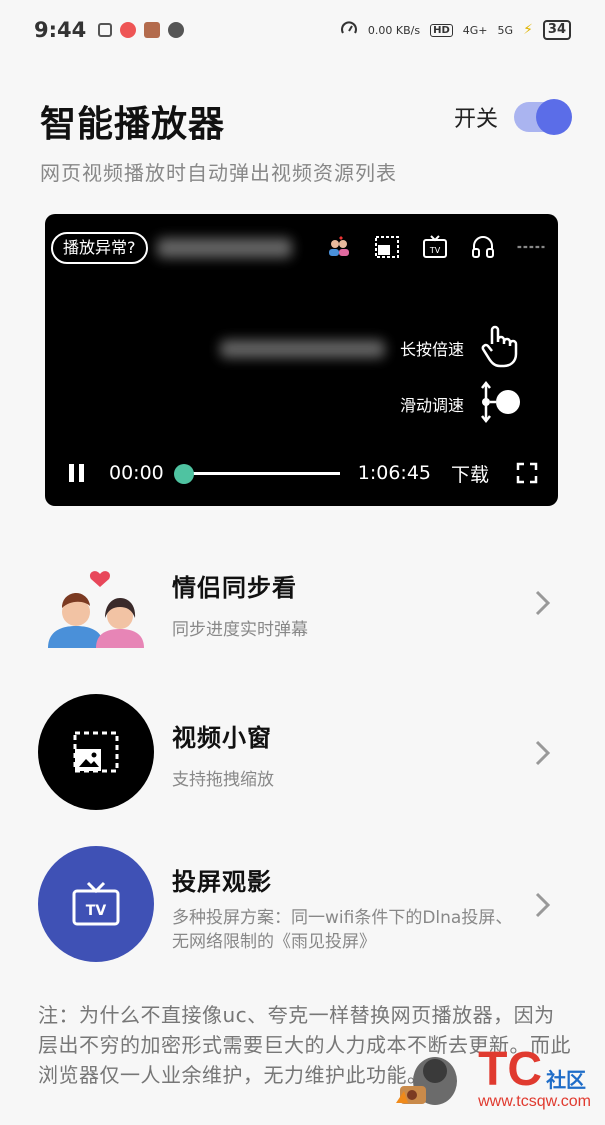 The image size is (605, 1125). Describe the element at coordinates (441, 30) in the screenshot. I see `hd-badge: HD` at that location.